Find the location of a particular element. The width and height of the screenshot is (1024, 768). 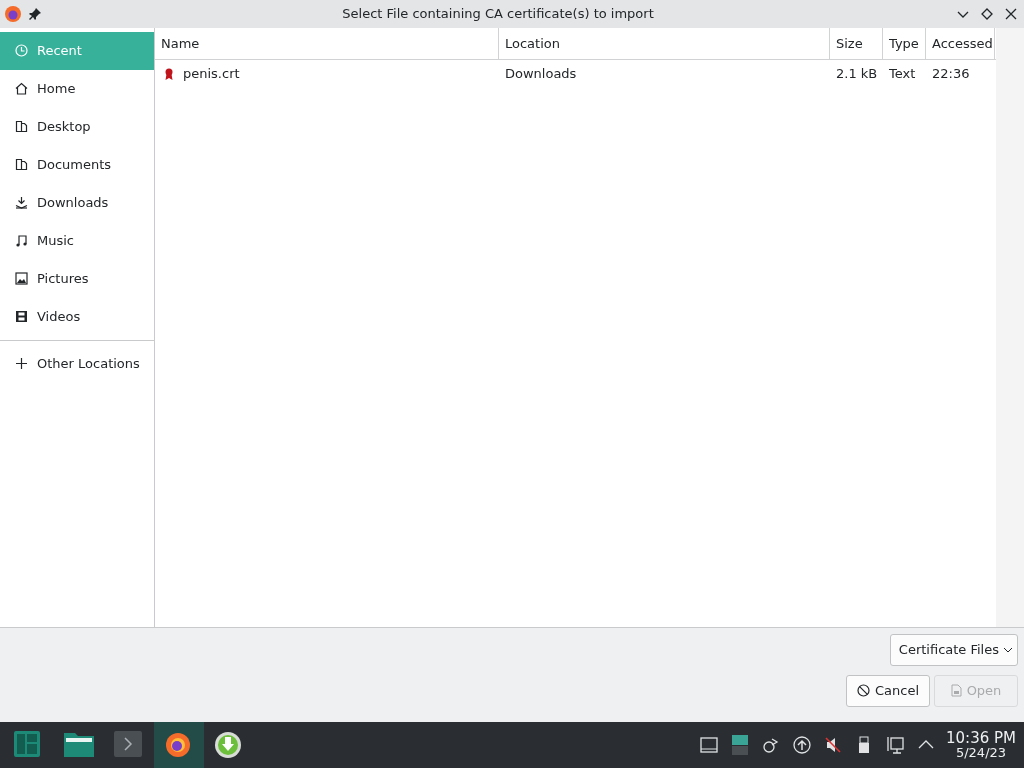

sidebar-item: Music is located at coordinates (77, 240).